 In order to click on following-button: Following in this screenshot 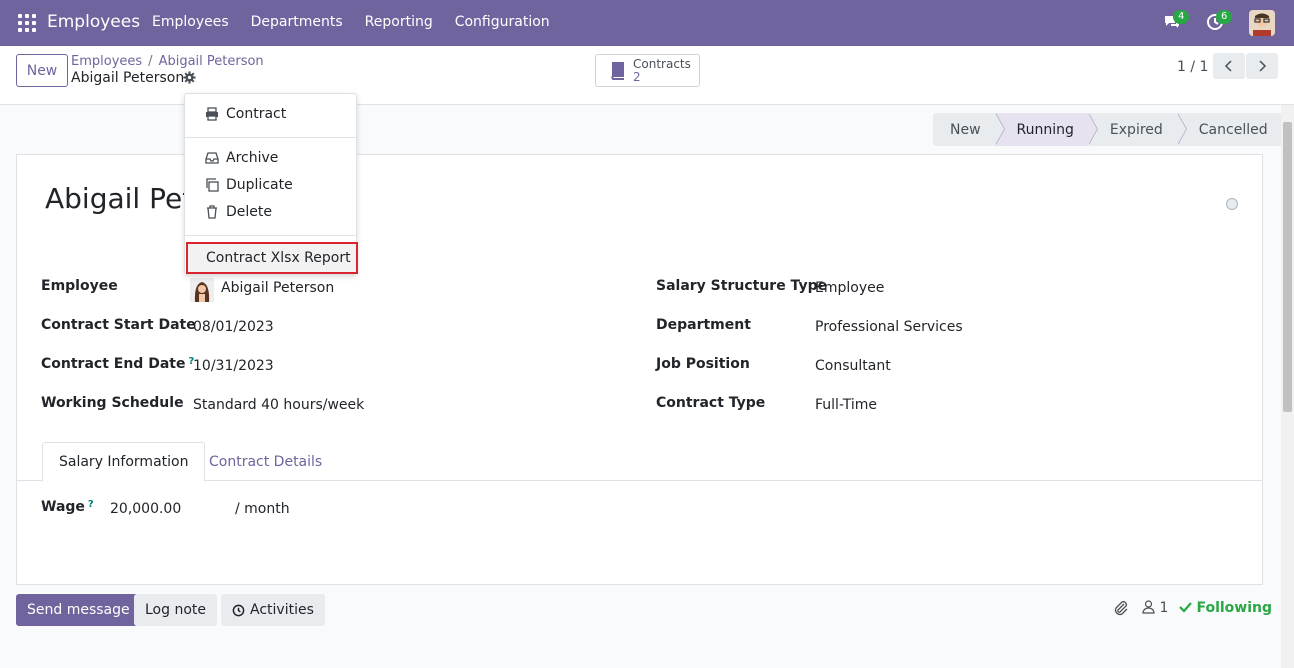, I will do `click(1225, 608)`.